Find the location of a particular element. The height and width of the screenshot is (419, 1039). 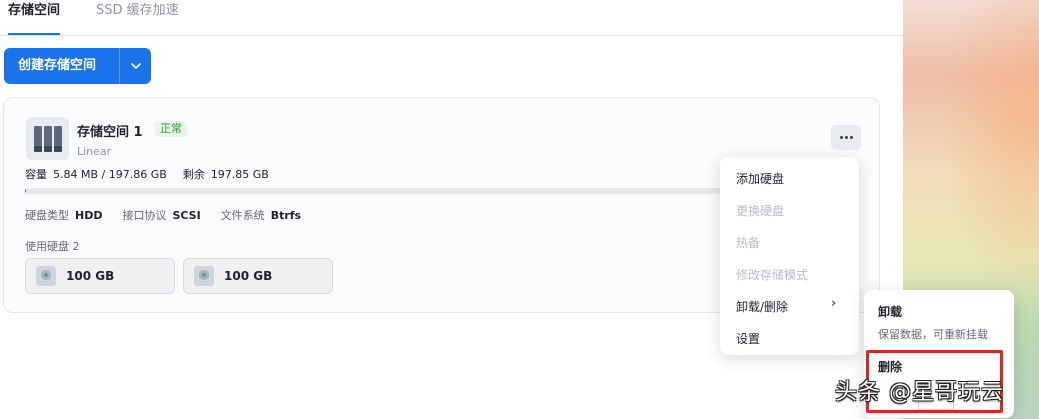

tab-ssd-cache: SSD 缓存加速 is located at coordinates (137, 11).